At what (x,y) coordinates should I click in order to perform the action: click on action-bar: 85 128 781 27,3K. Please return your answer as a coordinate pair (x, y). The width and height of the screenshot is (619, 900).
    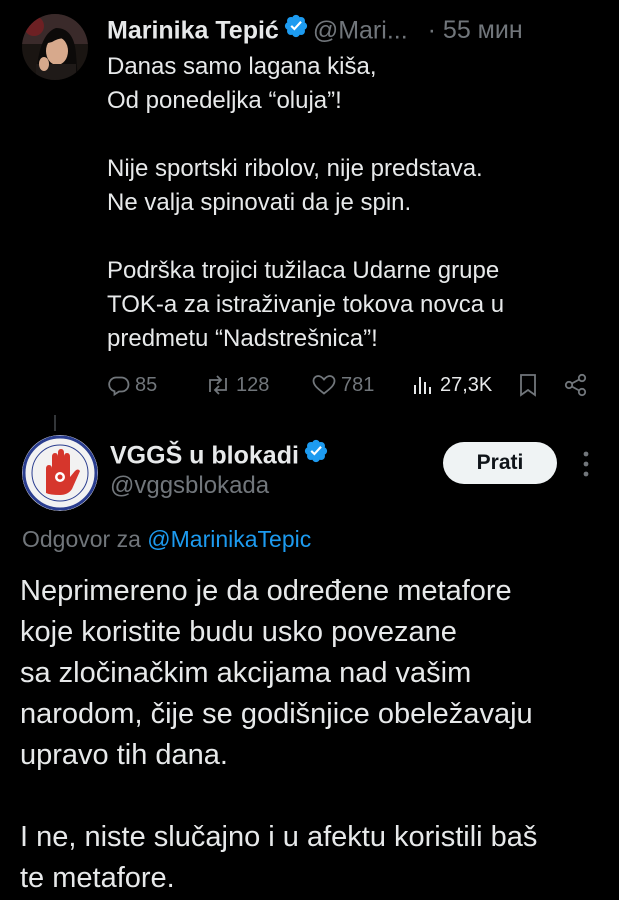
    Looking at the image, I should click on (352, 385).